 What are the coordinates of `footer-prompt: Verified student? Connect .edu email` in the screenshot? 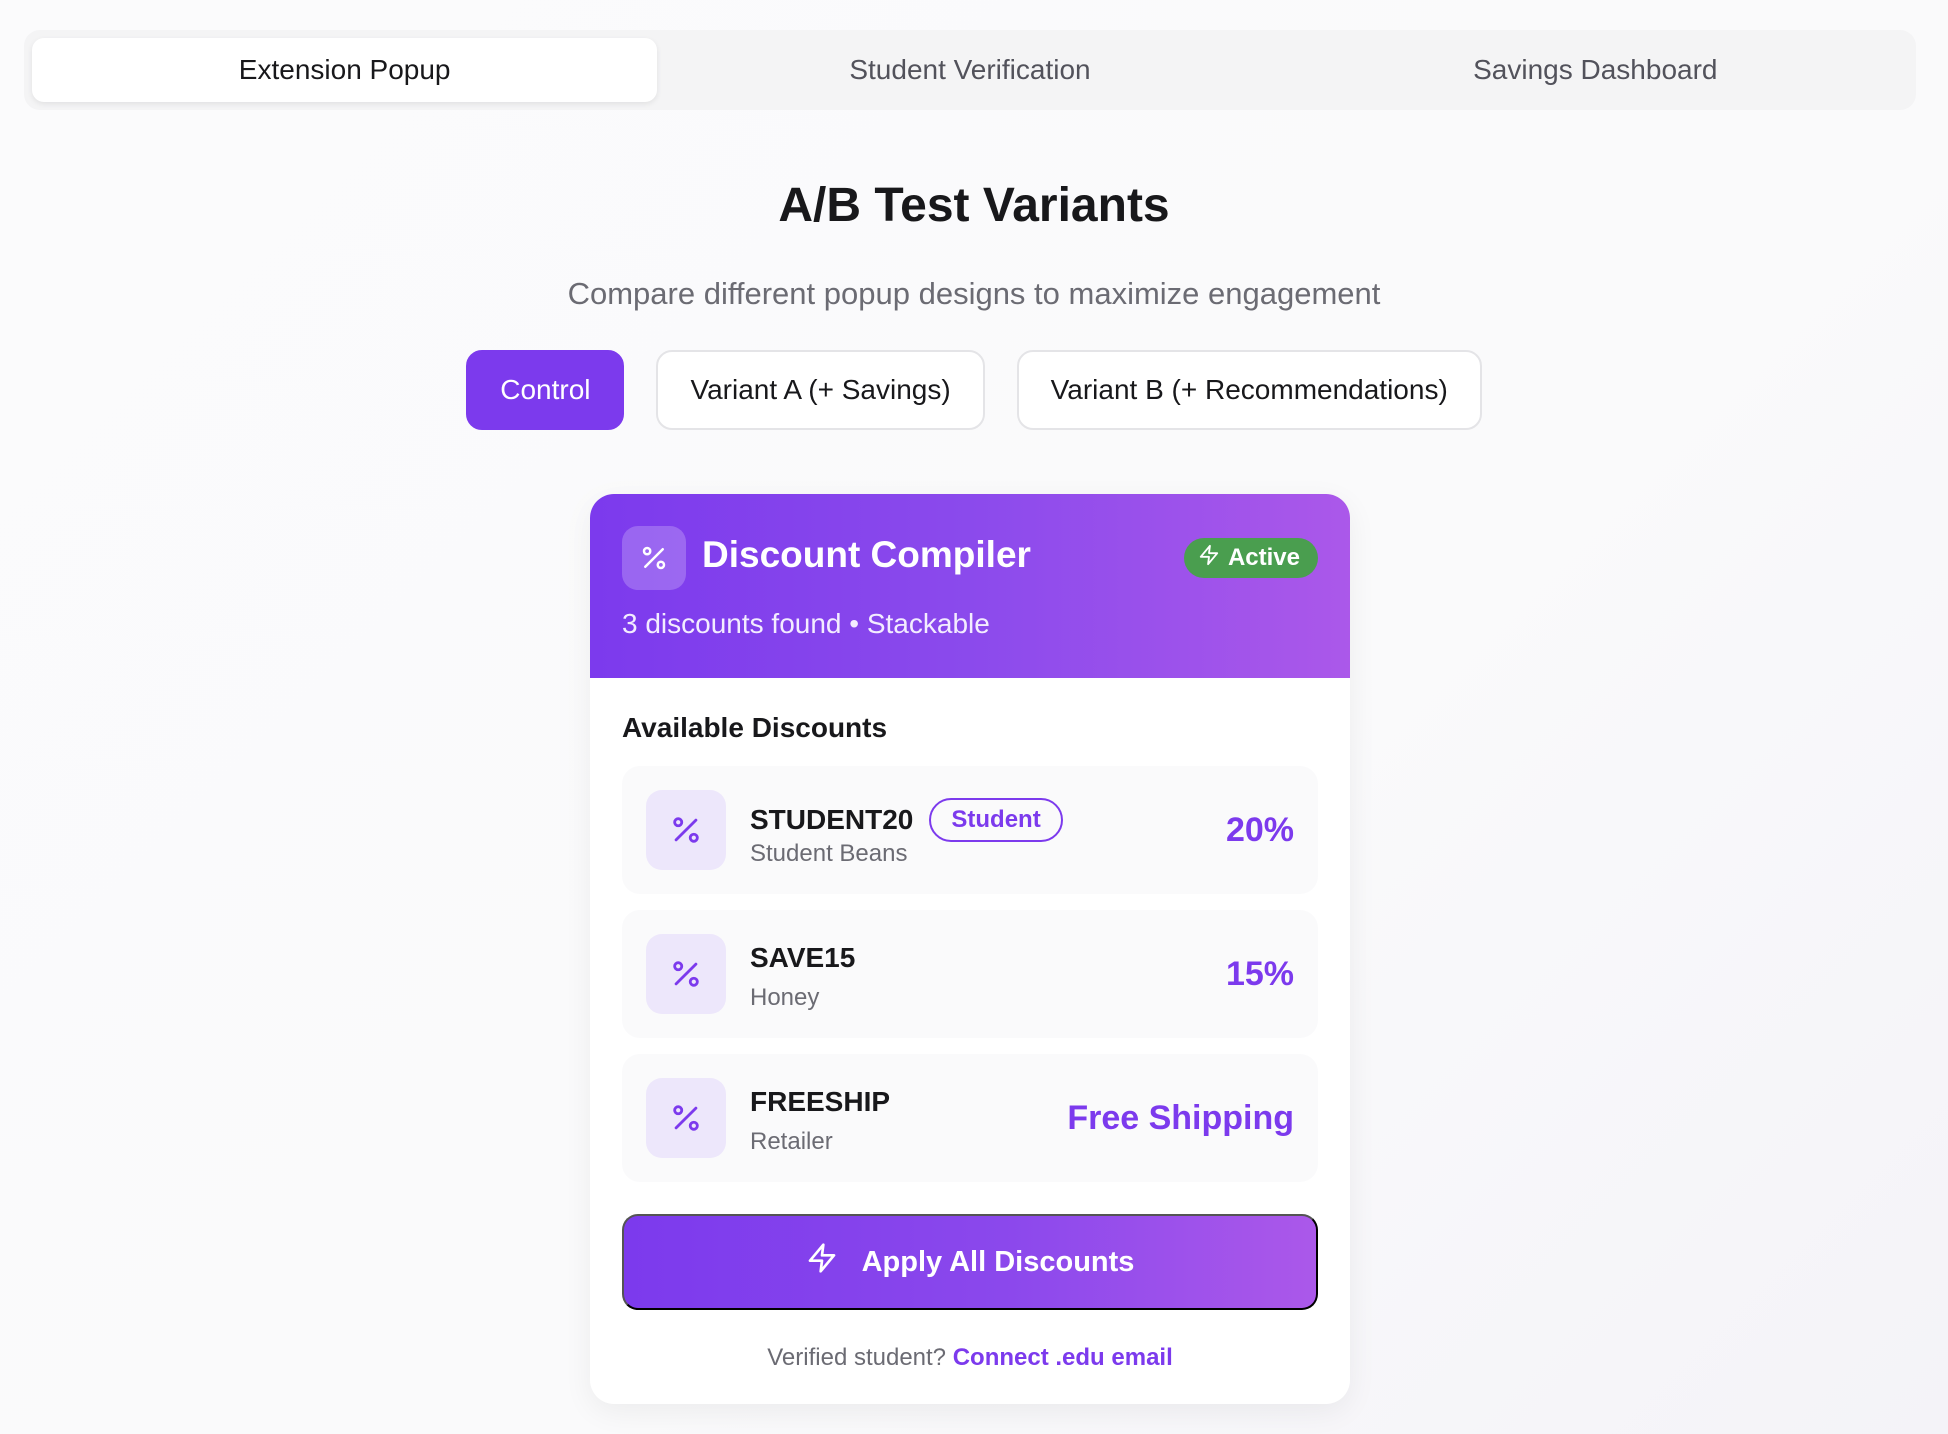 It's located at (970, 1358).